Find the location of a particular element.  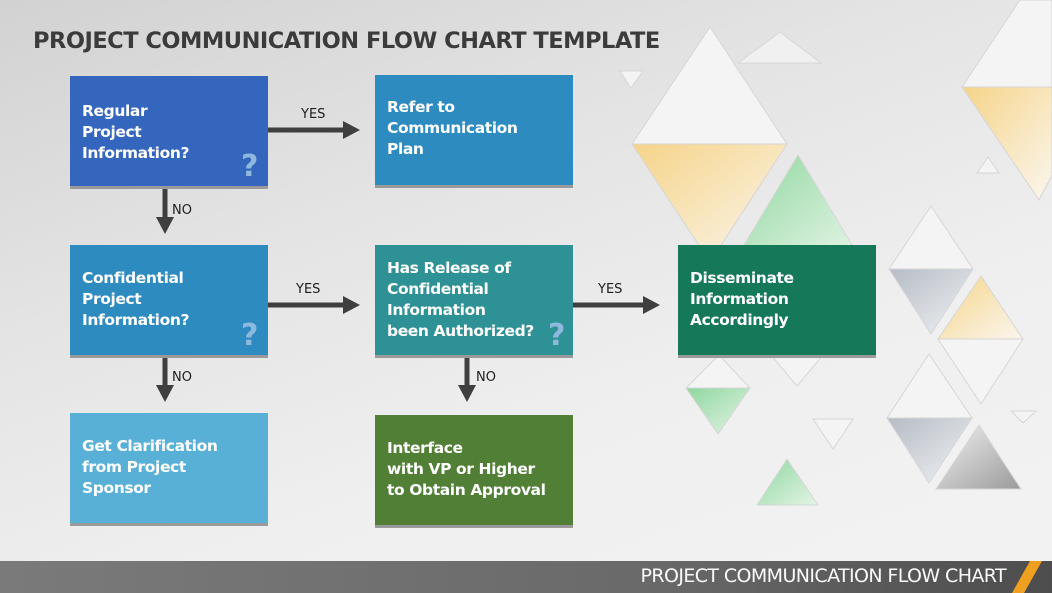

process-get-clarification: Get Clarification from Project Sponsor is located at coordinates (169, 468).